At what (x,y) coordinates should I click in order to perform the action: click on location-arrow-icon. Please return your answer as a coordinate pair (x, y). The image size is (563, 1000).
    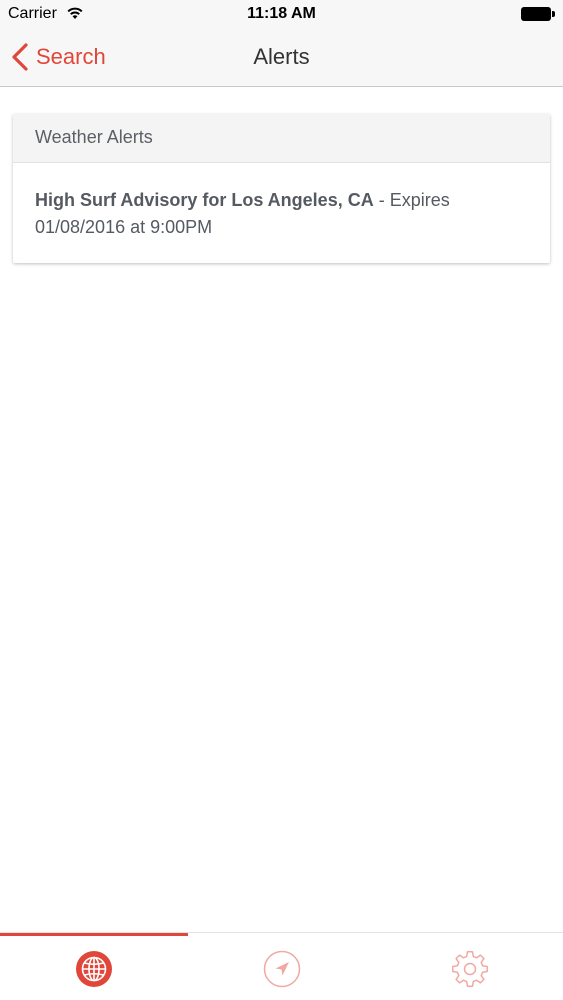
    Looking at the image, I should click on (282, 968).